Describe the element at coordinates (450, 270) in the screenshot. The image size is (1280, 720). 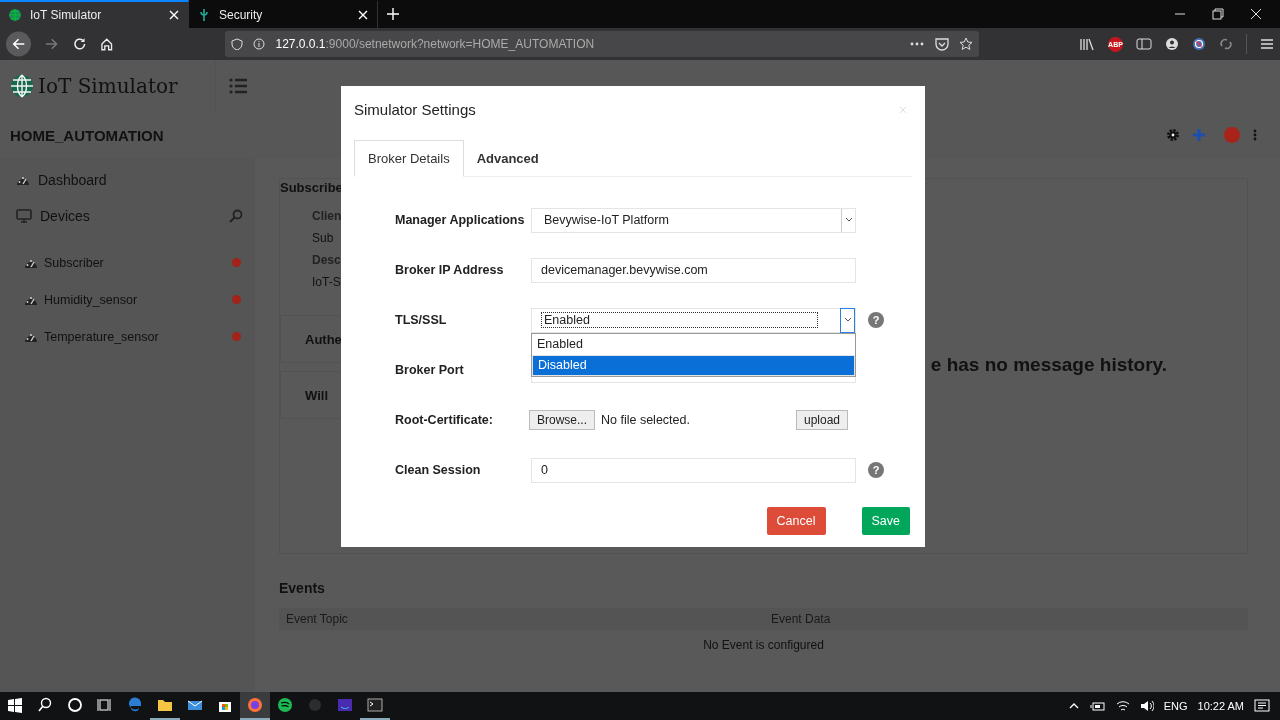
I see `field-label: Broker IP Address` at that location.